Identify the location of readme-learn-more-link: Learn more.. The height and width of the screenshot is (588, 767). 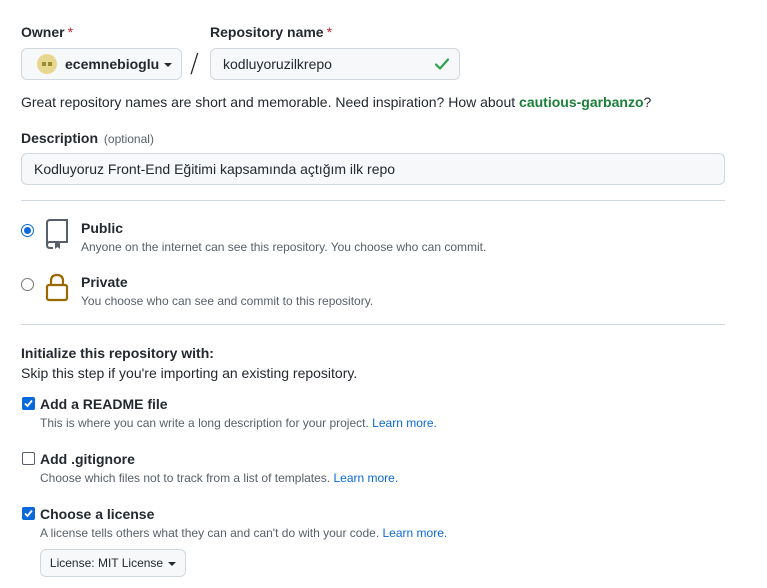
(404, 423).